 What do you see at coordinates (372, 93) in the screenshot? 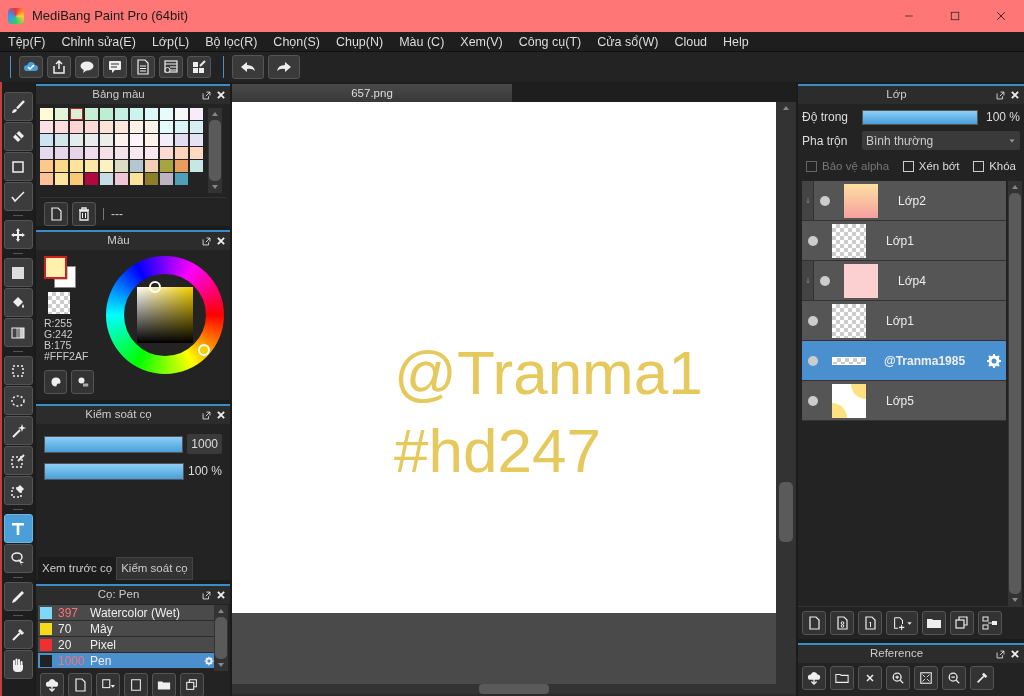
I see `document-tab: 657.png` at bounding box center [372, 93].